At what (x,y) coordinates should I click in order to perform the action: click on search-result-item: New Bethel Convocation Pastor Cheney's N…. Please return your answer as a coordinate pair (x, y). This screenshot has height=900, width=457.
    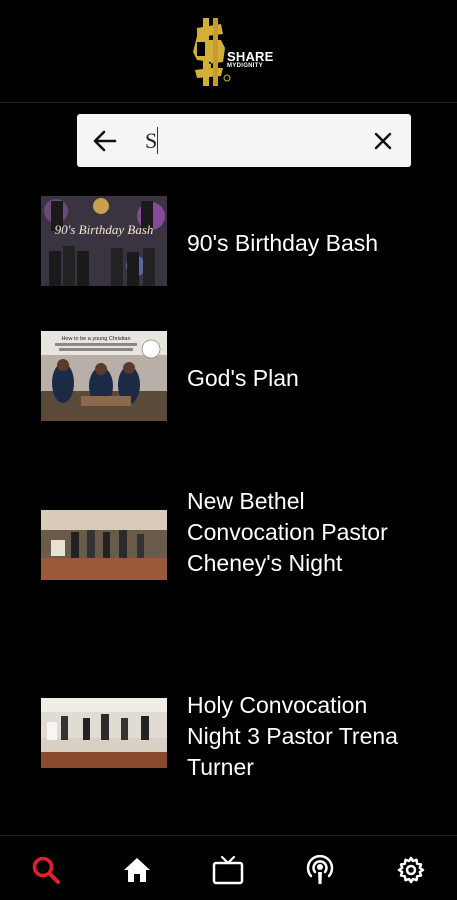
    Looking at the image, I should click on (228, 548).